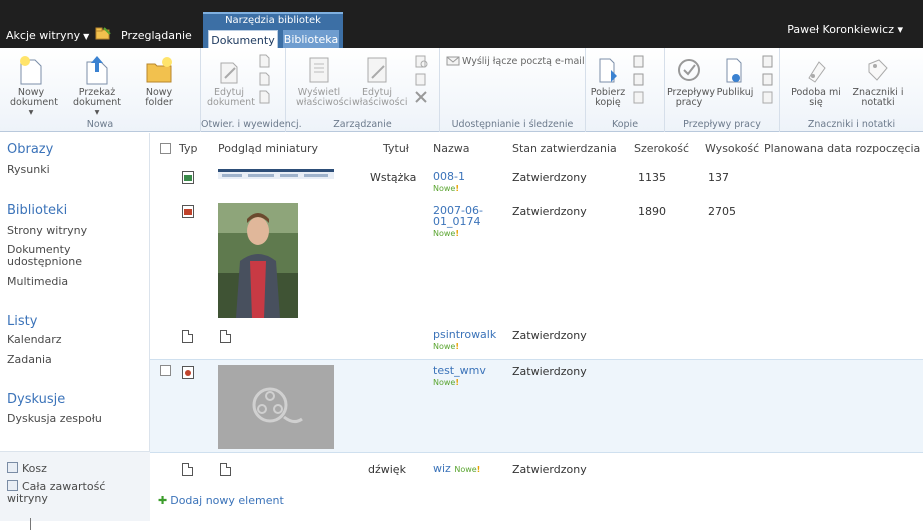 Image resolution: width=923 pixels, height=530 pixels. What do you see at coordinates (851, 124) in the screenshot?
I see `ribbon-group-label: Znaczniki i notatki` at bounding box center [851, 124].